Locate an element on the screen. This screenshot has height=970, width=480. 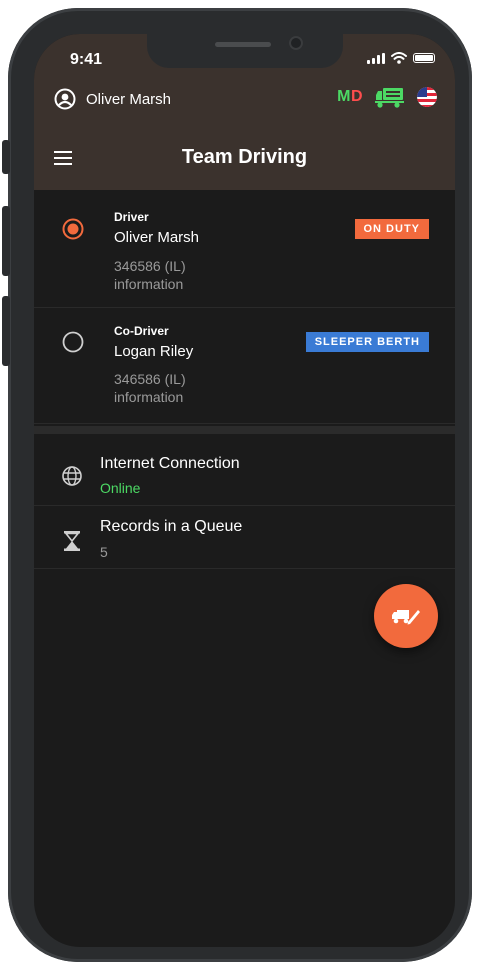
wifi-icon is located at coordinates (399, 58).